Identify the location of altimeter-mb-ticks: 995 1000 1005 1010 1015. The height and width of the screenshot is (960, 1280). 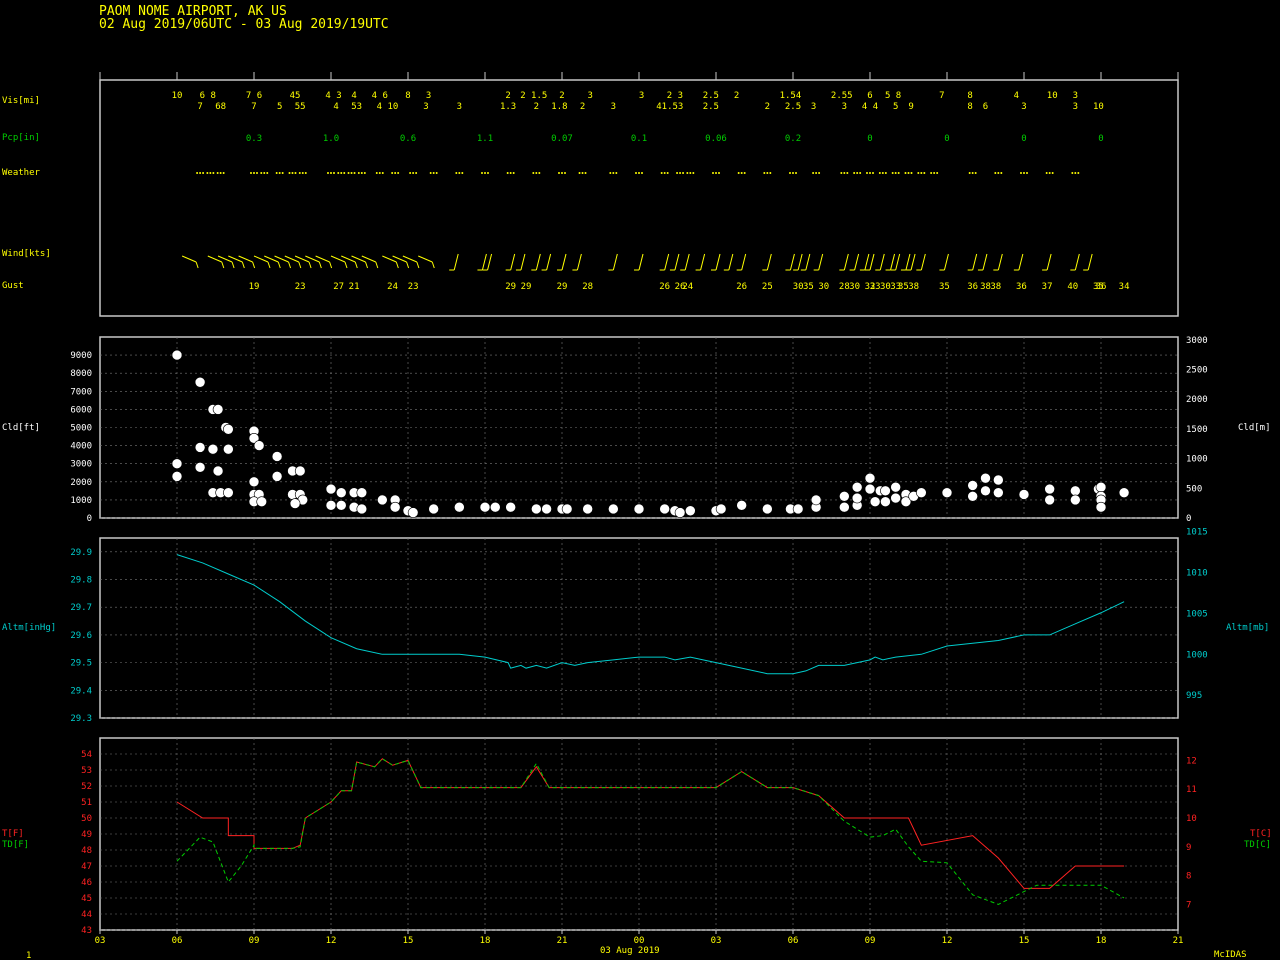
(1197, 615).